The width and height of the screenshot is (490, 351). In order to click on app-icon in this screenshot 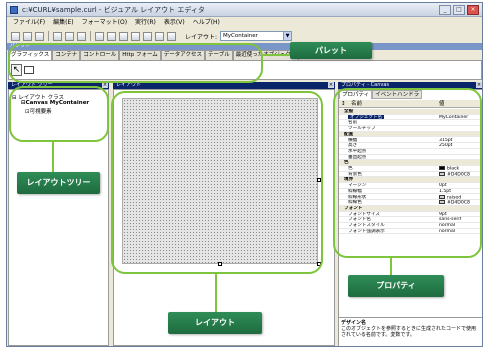, I will do `click(14, 10)`.